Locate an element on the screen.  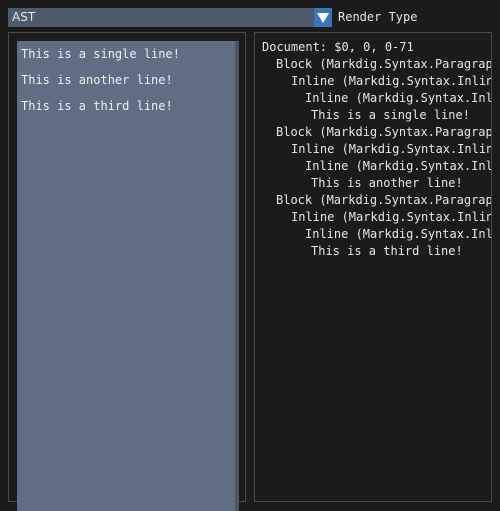
editor-line: This is a third line! is located at coordinates (97, 106).